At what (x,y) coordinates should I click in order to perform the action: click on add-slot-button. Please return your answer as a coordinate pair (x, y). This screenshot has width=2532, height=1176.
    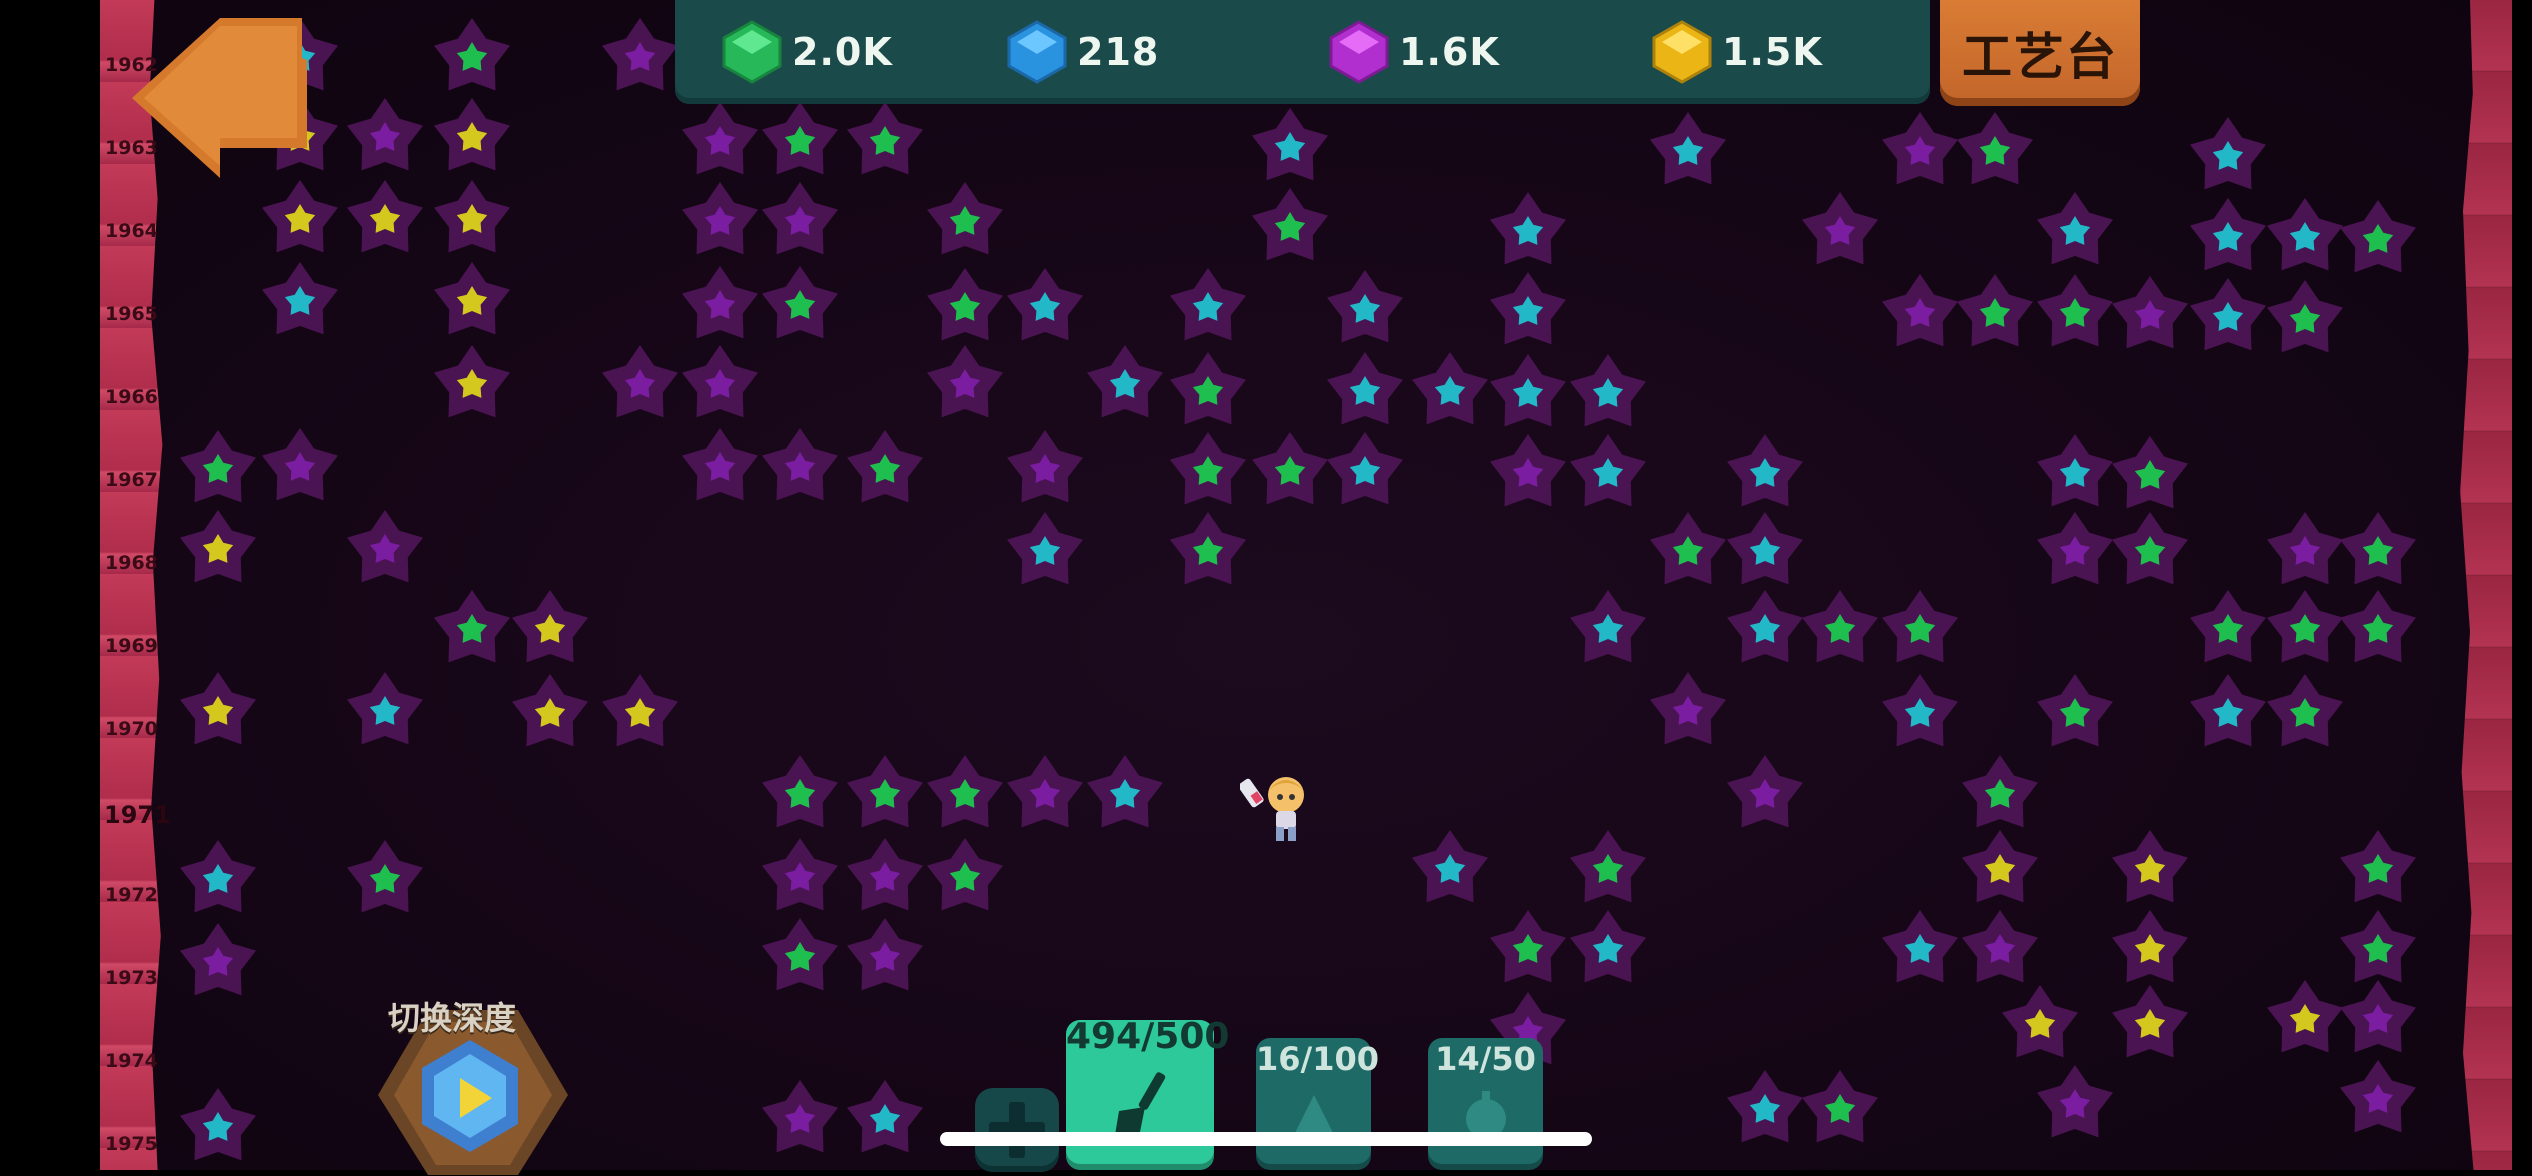
    Looking at the image, I should click on (1017, 1130).